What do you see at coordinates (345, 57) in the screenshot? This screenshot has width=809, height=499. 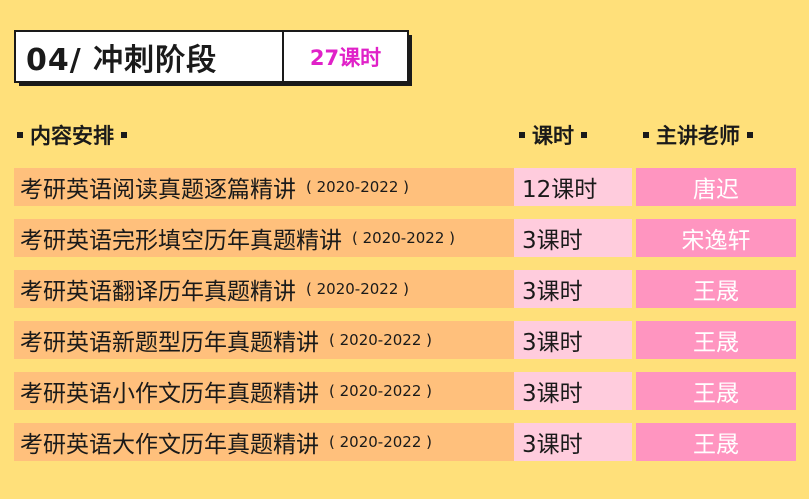 I see `stage-total-hours: 27课时` at bounding box center [345, 57].